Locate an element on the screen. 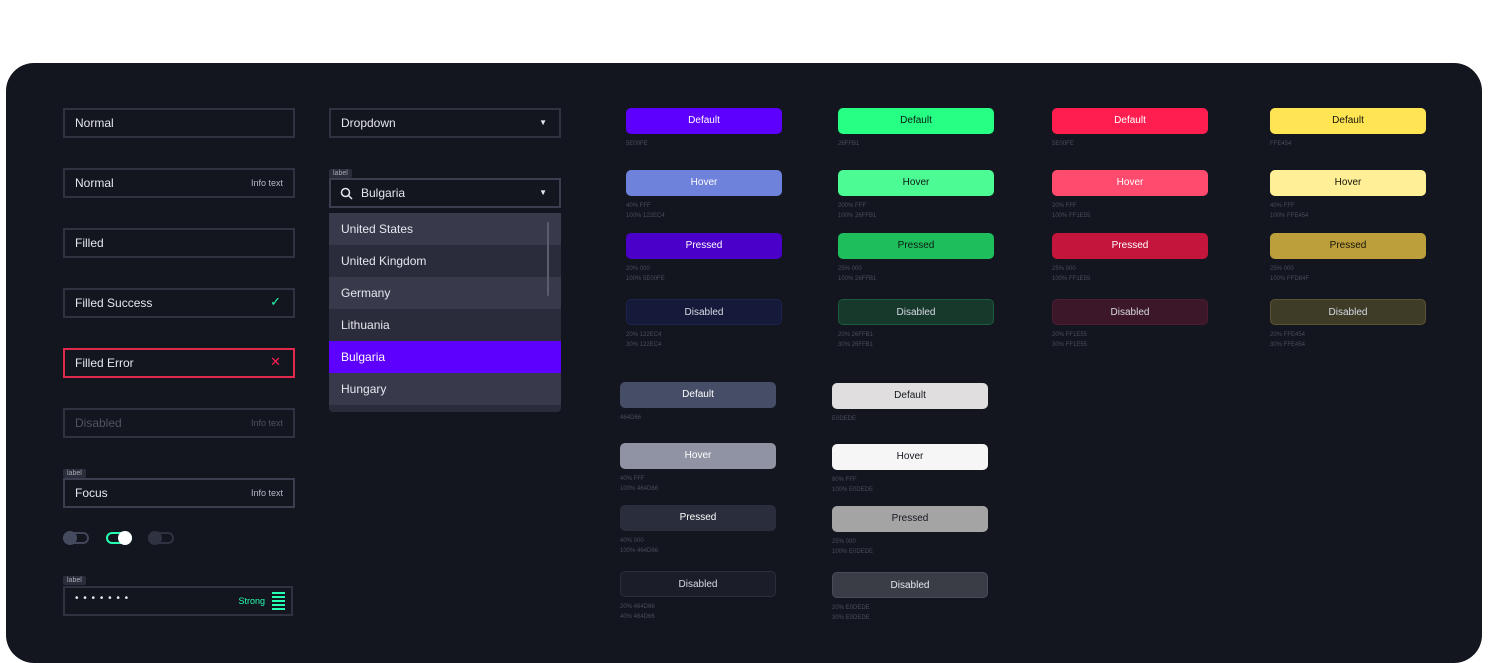  toggle-on is located at coordinates (119, 538).